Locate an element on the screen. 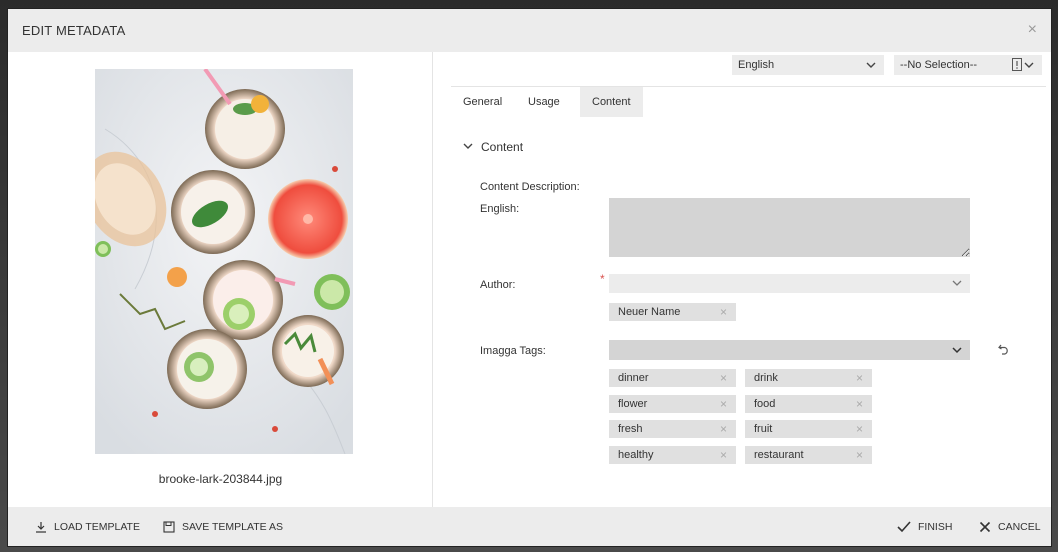 The height and width of the screenshot is (552, 1058). tab-general: General is located at coordinates (482, 102).